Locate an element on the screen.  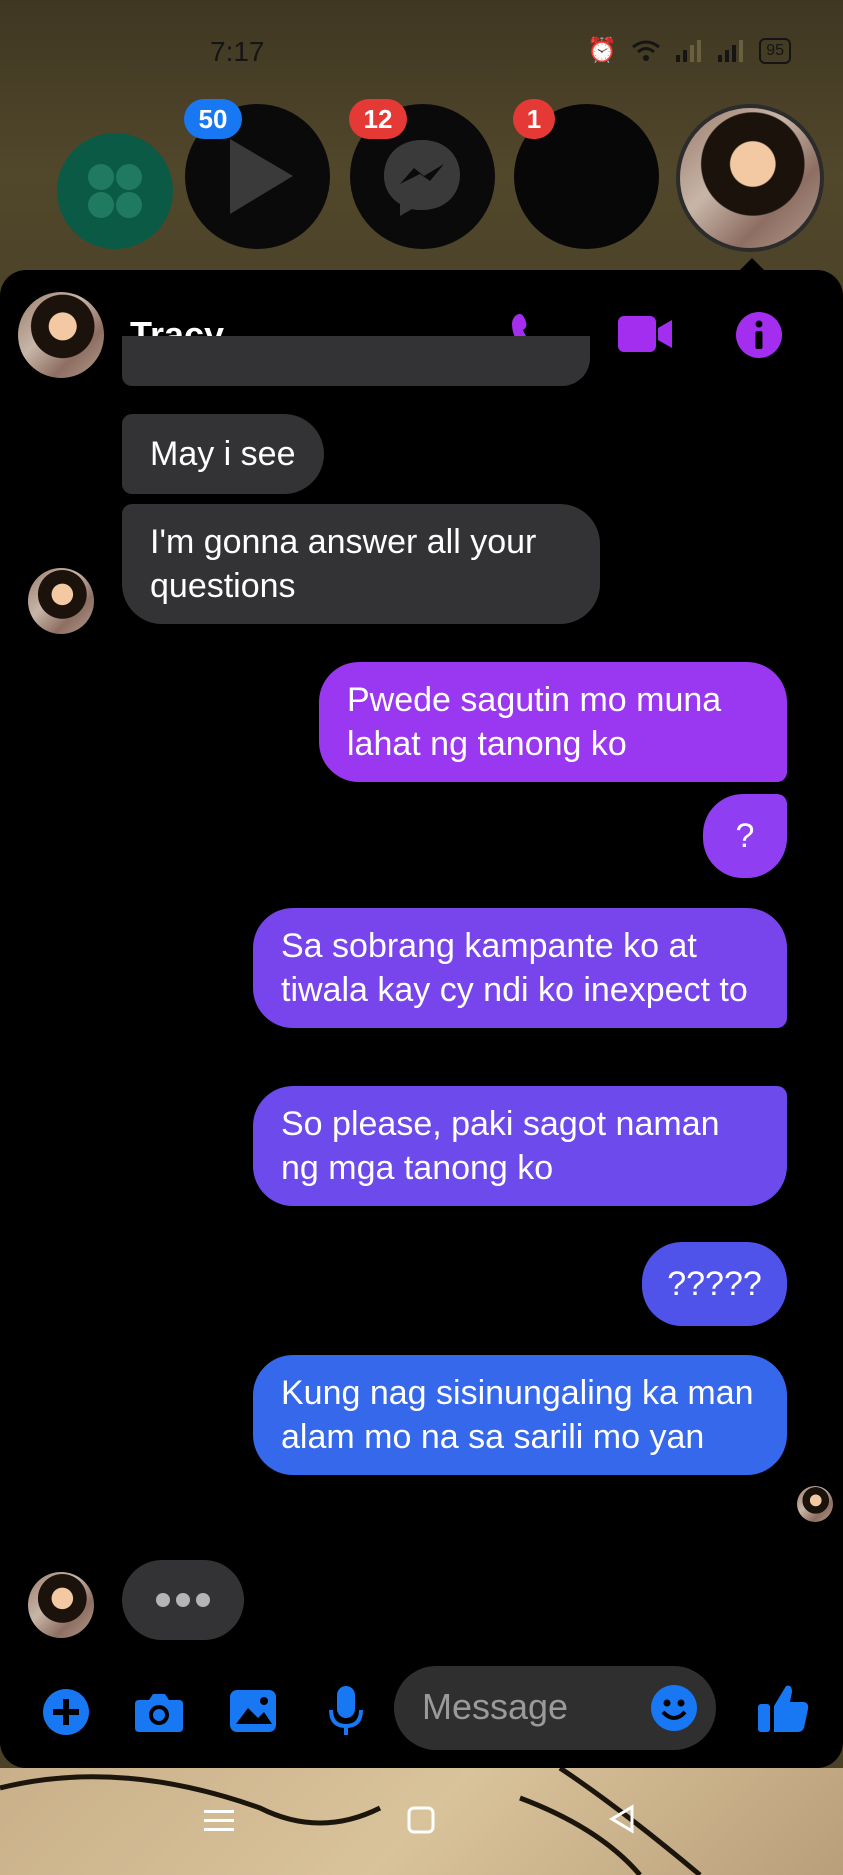
chat-head-video-badge: 50 is located at coordinates (213, 119).